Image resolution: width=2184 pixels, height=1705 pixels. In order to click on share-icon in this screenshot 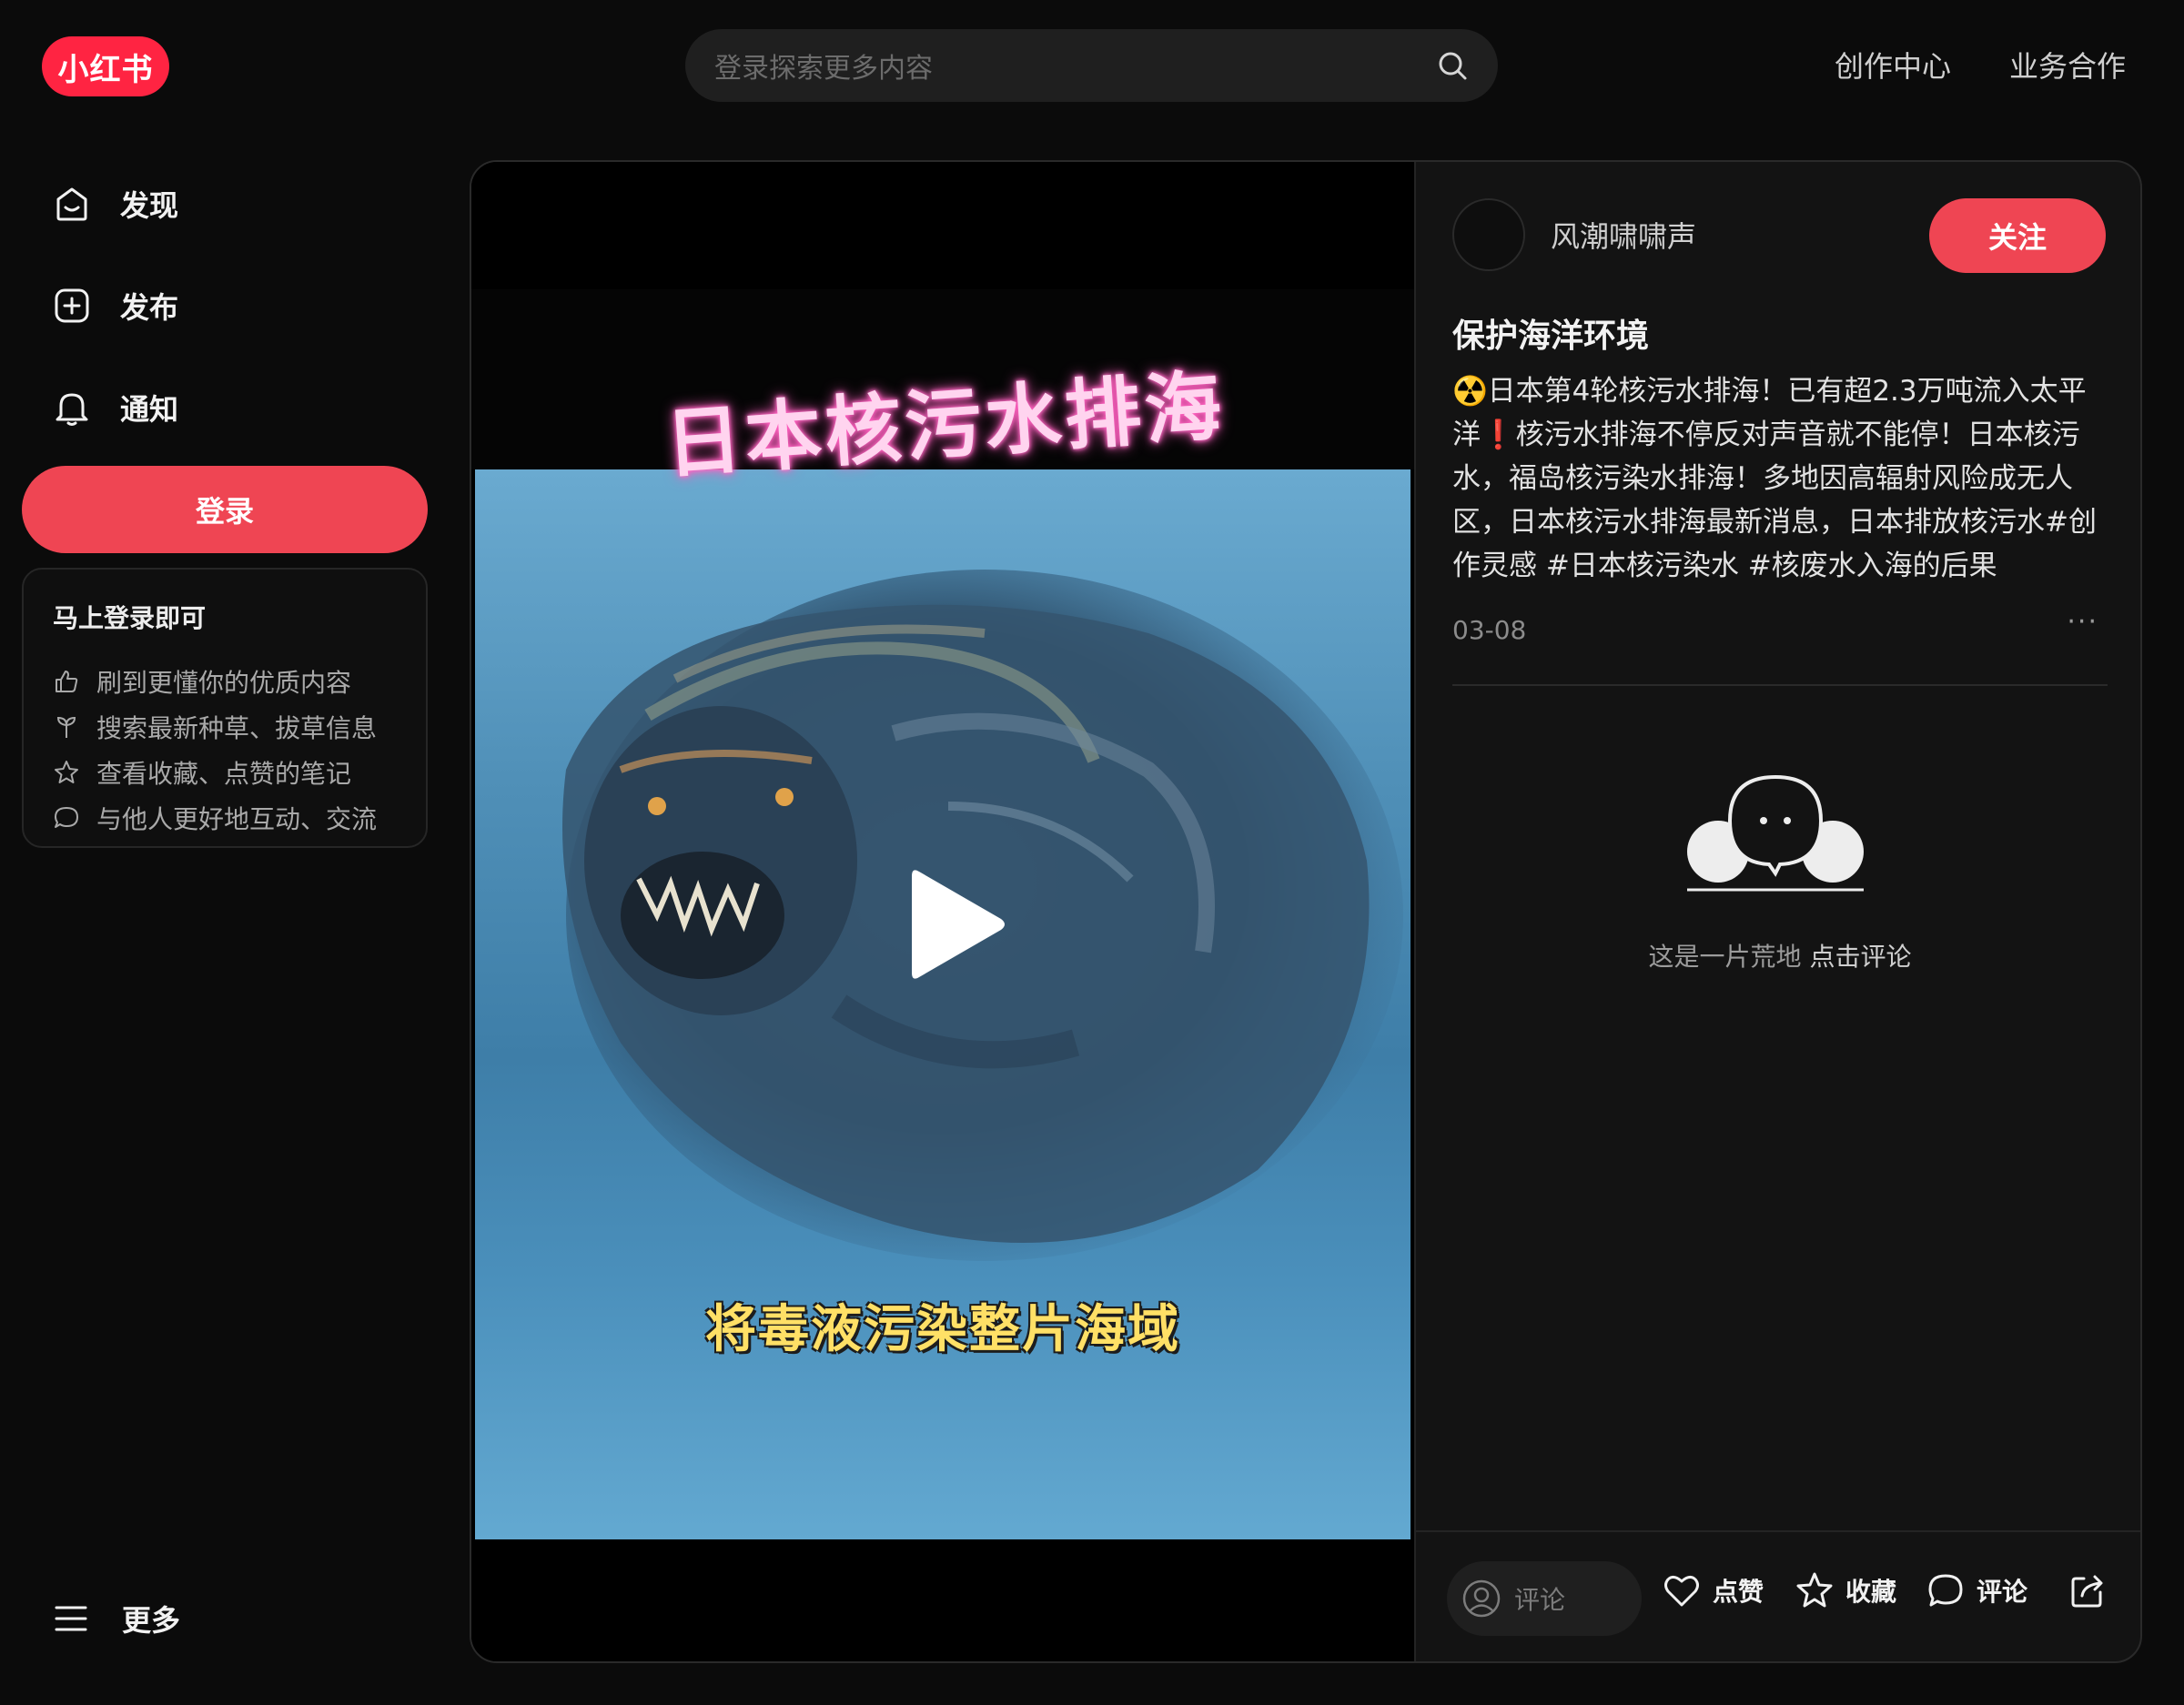, I will do `click(2087, 1591)`.